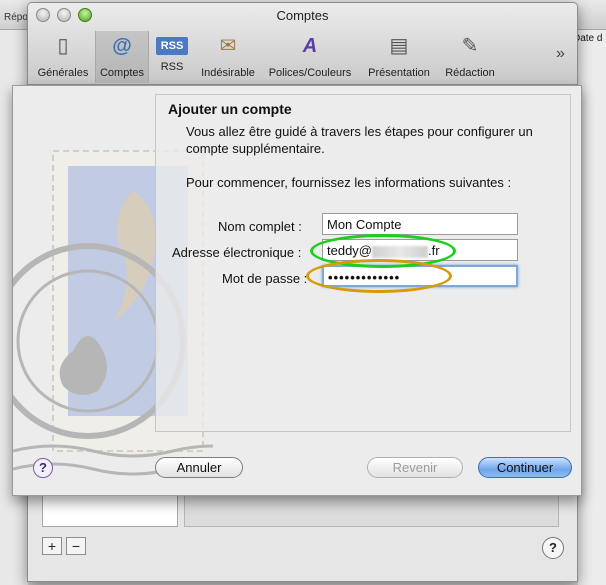  Describe the element at coordinates (399, 46) in the screenshot. I see `presentation-icon: ▤` at that location.